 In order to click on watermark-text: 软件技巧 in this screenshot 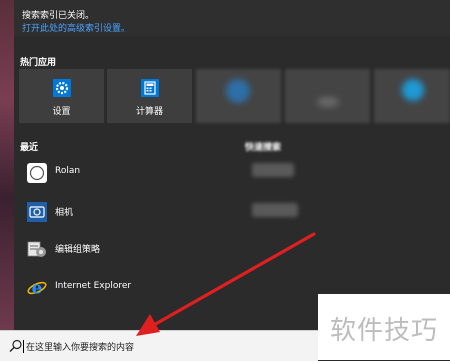, I will do `click(383, 331)`.